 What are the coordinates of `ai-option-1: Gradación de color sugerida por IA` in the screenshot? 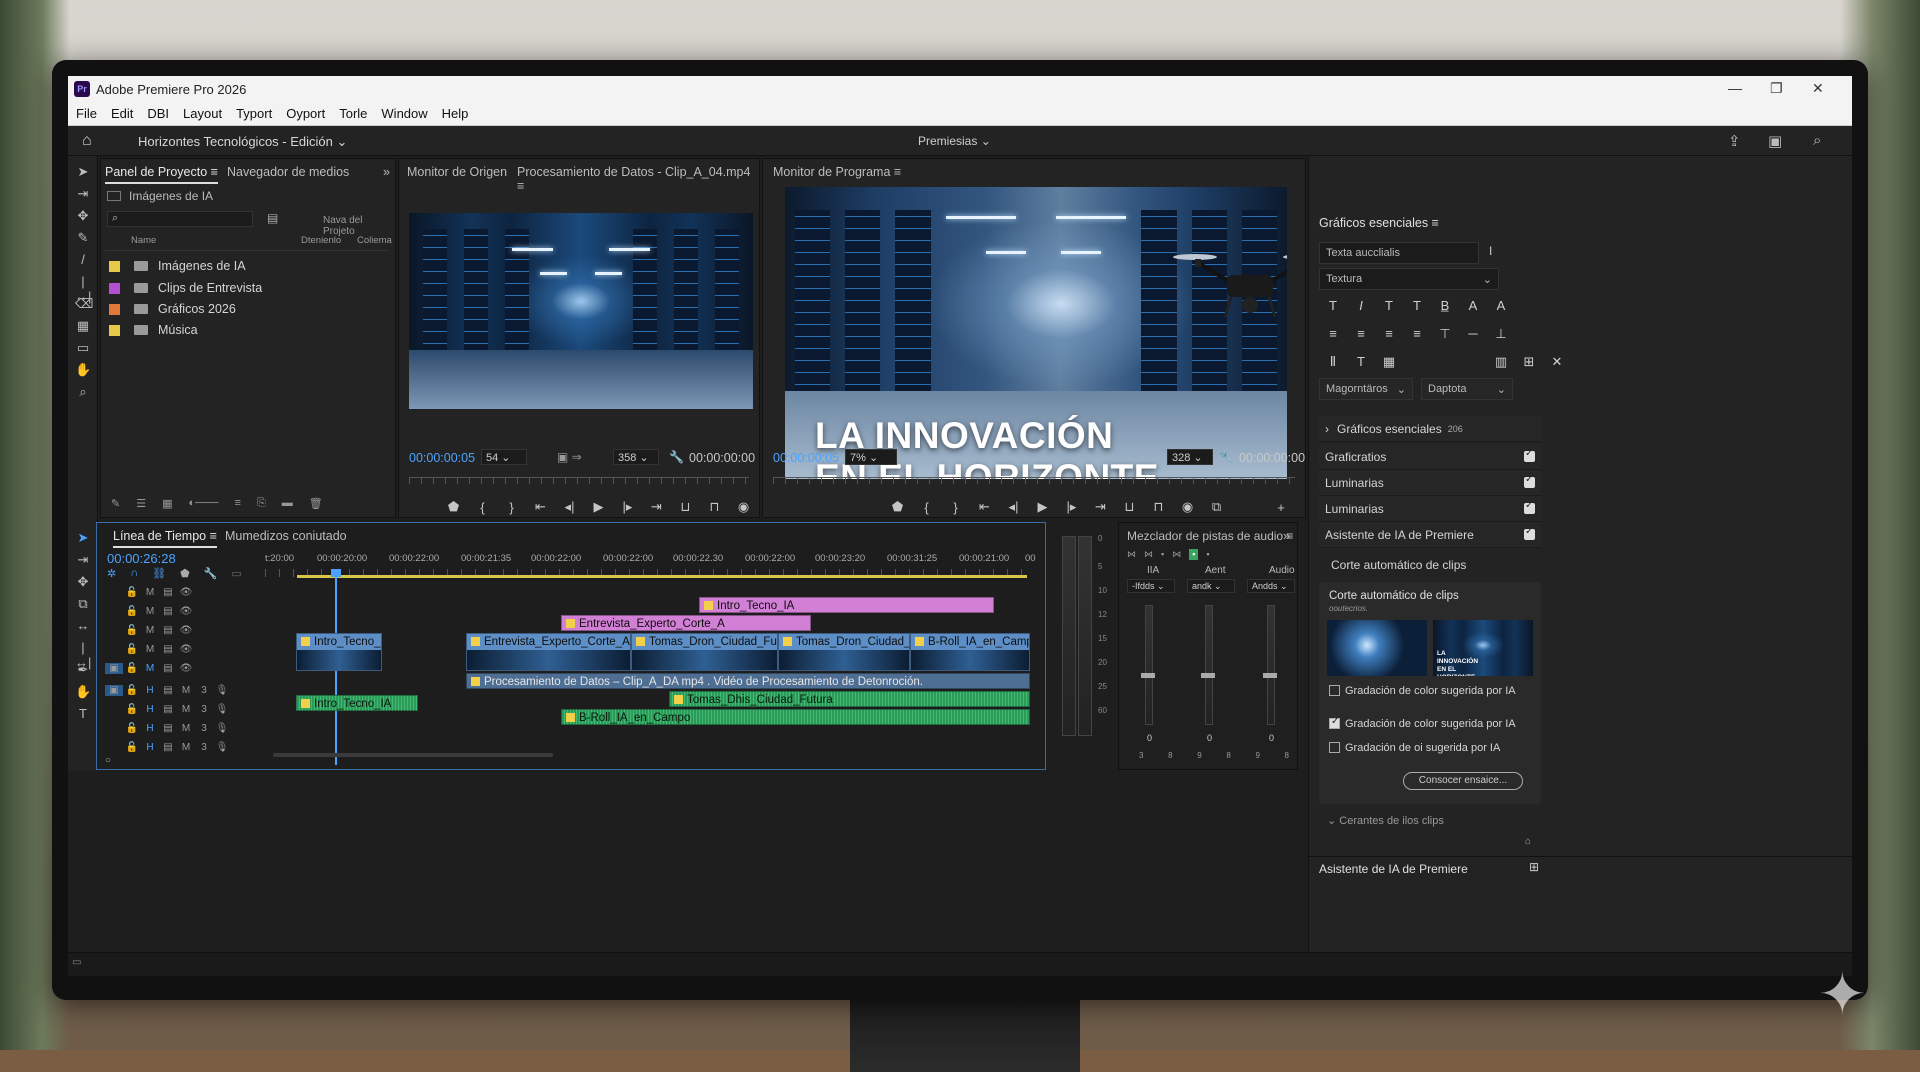 It's located at (1432, 691).